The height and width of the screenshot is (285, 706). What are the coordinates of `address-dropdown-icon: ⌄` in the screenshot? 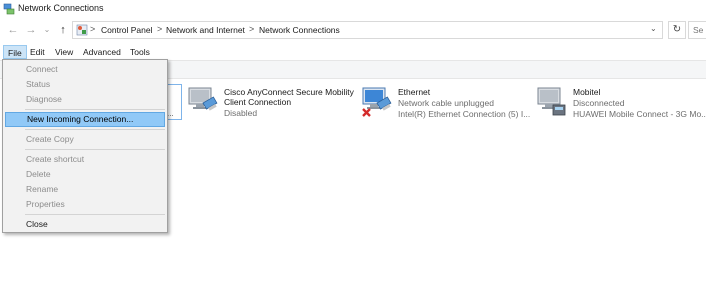 It's located at (653, 28).